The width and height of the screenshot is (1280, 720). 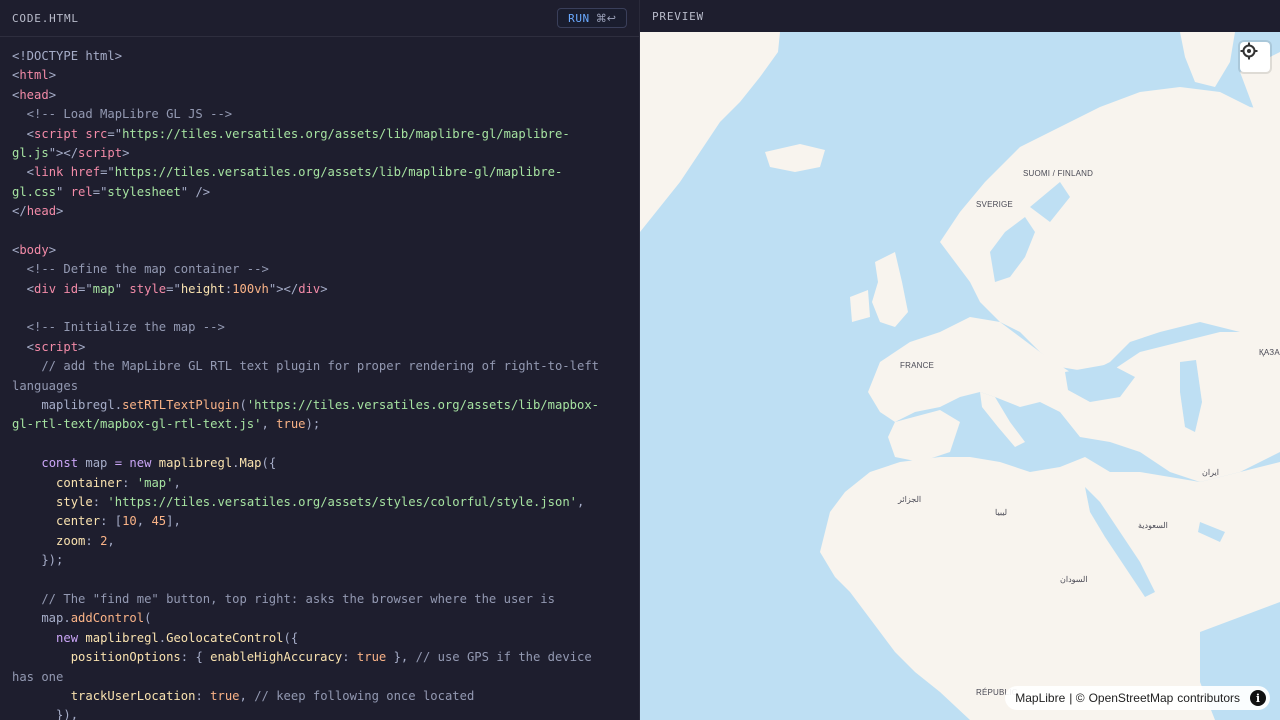 I want to click on code-line: <script>, so click(x=319, y=347).